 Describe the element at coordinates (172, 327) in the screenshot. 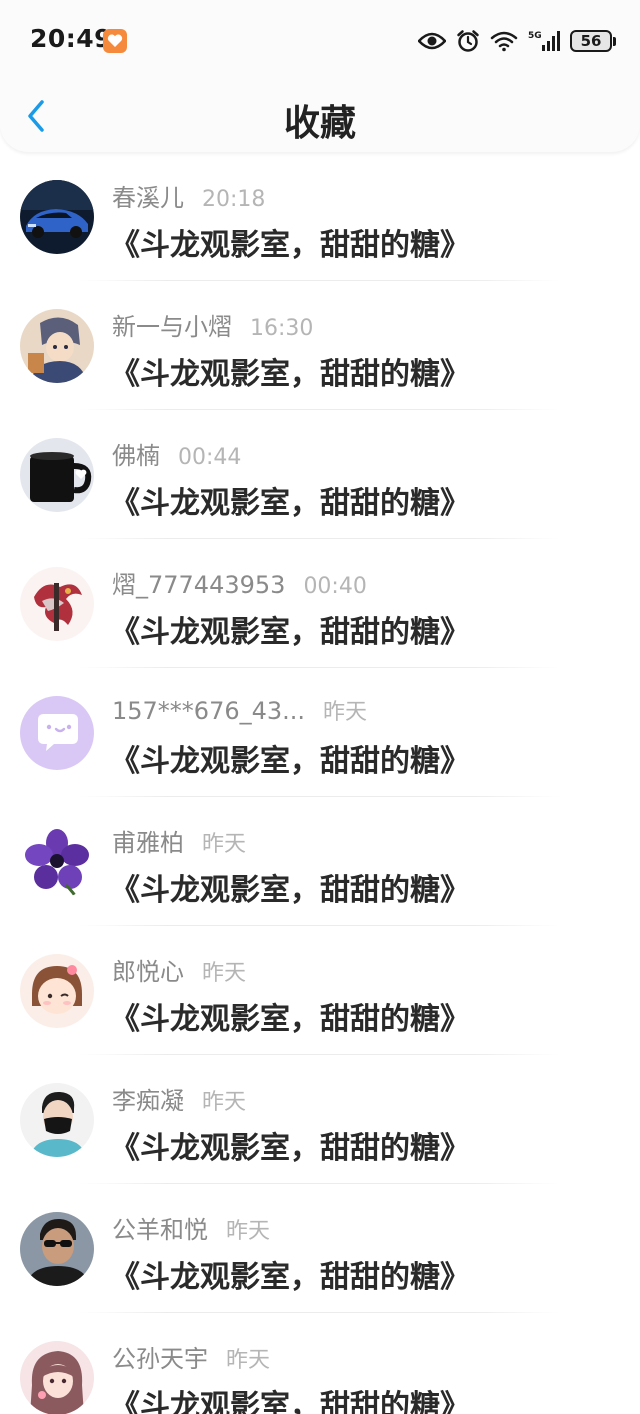

I see `sender-name: 新一与小熠` at that location.